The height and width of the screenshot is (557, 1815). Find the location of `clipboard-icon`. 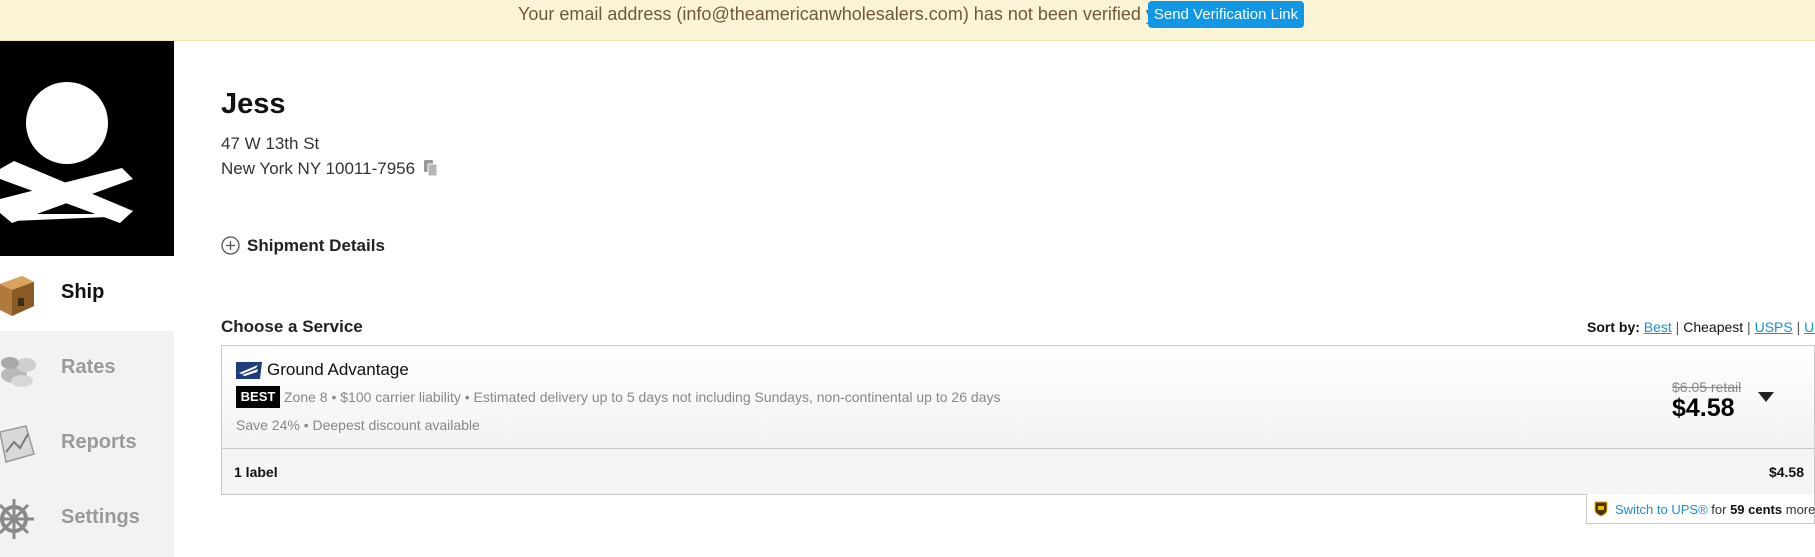

clipboard-icon is located at coordinates (431, 168).